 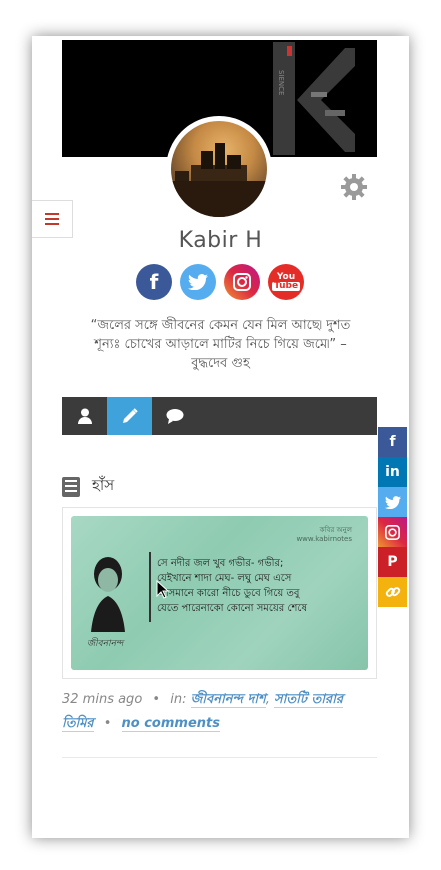 What do you see at coordinates (220, 240) in the screenshot?
I see `profile-name: Kabir H` at bounding box center [220, 240].